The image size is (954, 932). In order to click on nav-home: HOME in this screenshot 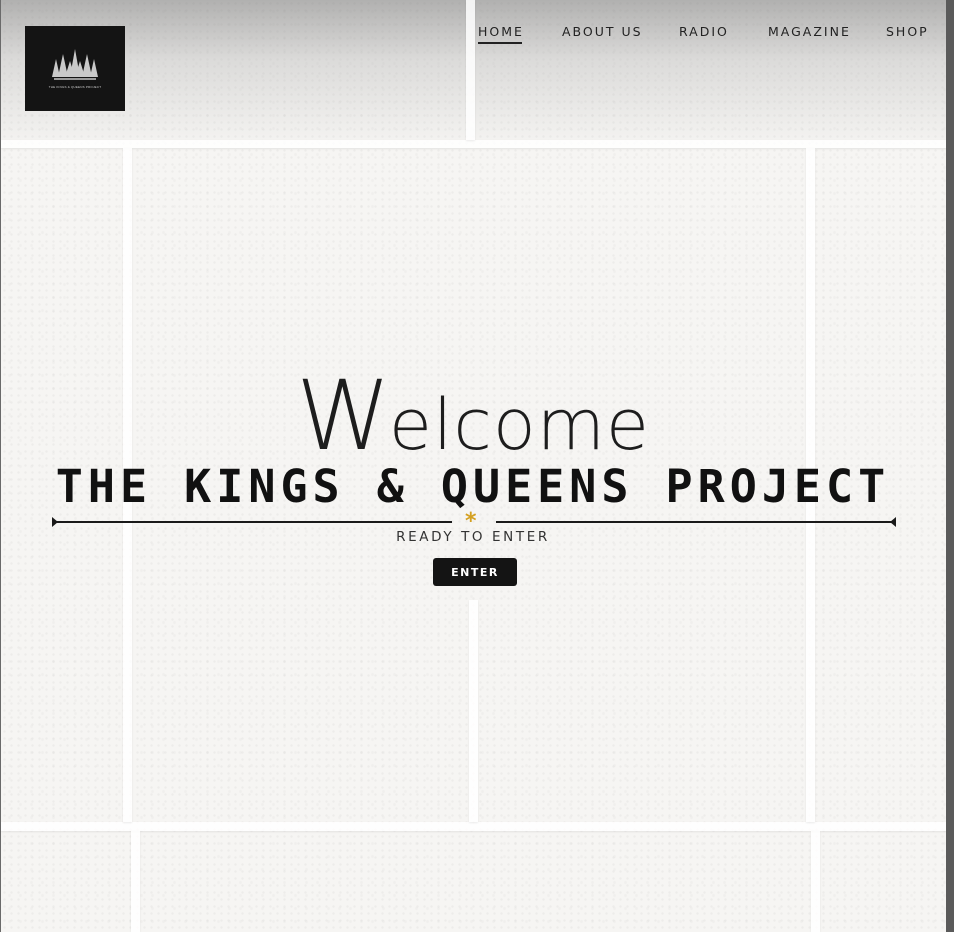, I will do `click(501, 34)`.